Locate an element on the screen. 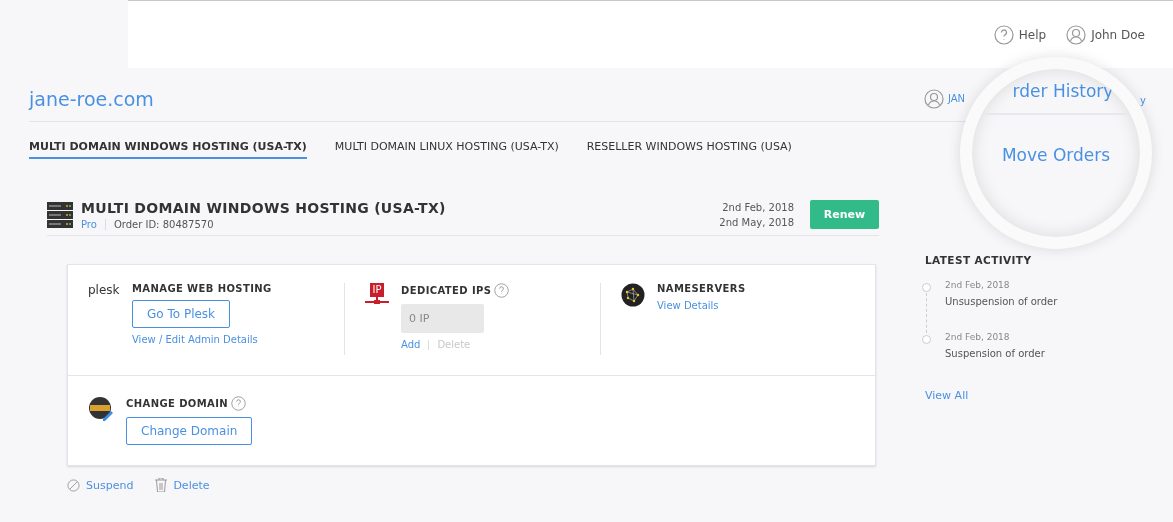 This screenshot has height=522, width=1173. product-tab: MULTI DOMAIN WINDOWS HOSTING (USA-TX) is located at coordinates (168, 149).